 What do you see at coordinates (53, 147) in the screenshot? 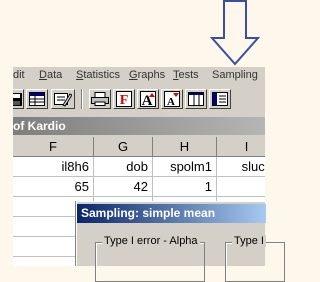
I see `column-header-f: F` at bounding box center [53, 147].